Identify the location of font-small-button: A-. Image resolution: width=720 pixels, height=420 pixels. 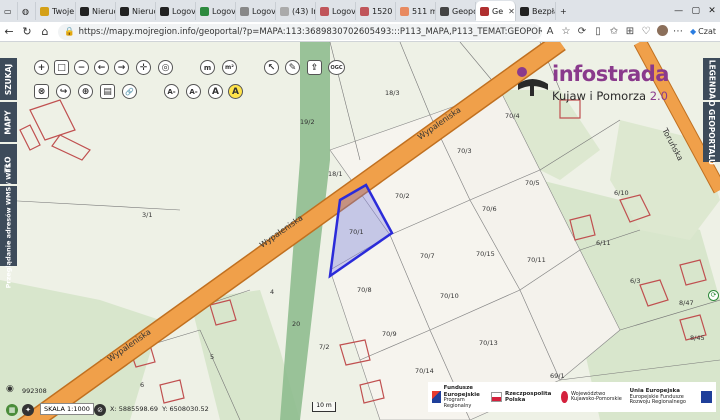
(193, 91).